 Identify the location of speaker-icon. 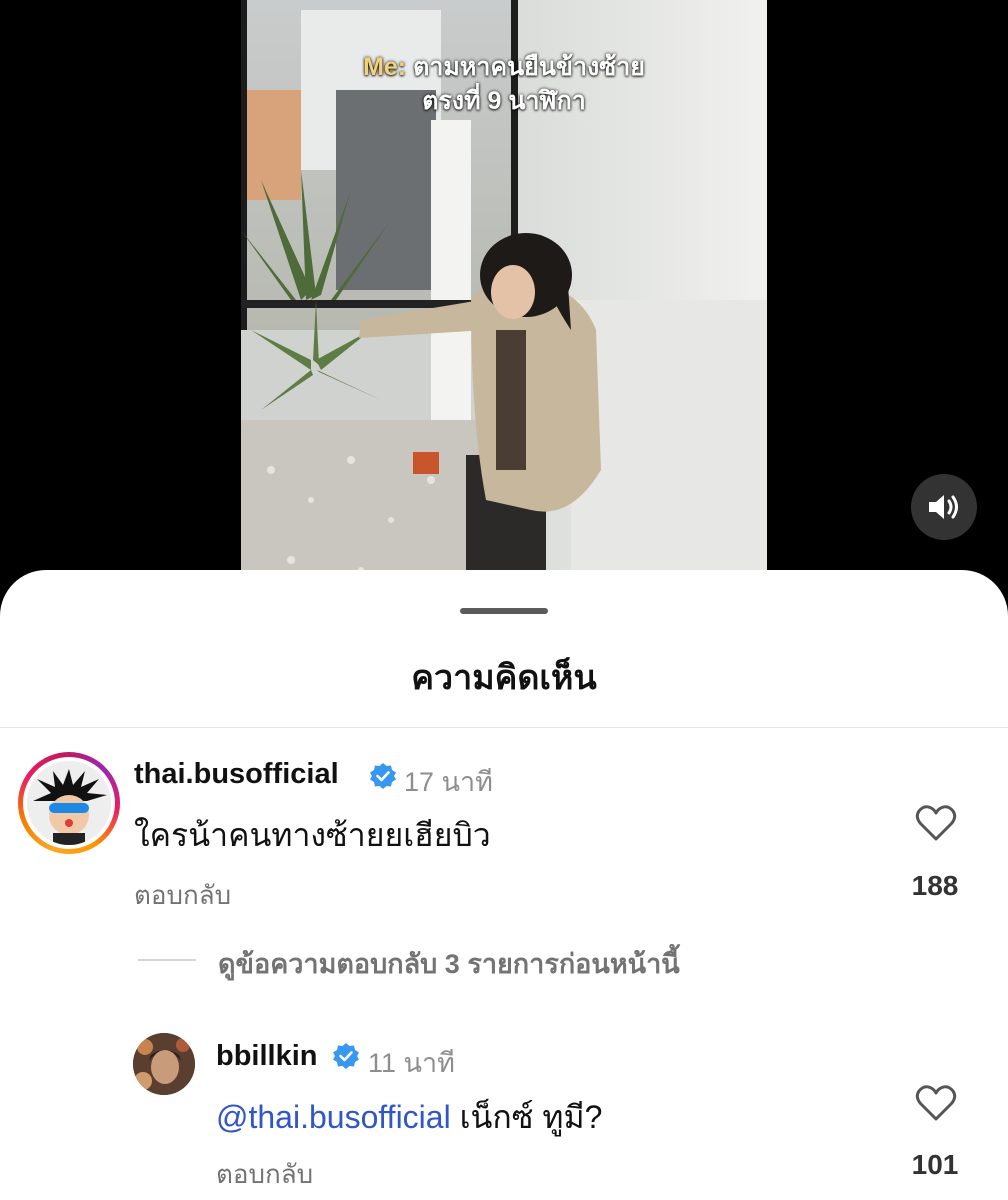
(943, 507).